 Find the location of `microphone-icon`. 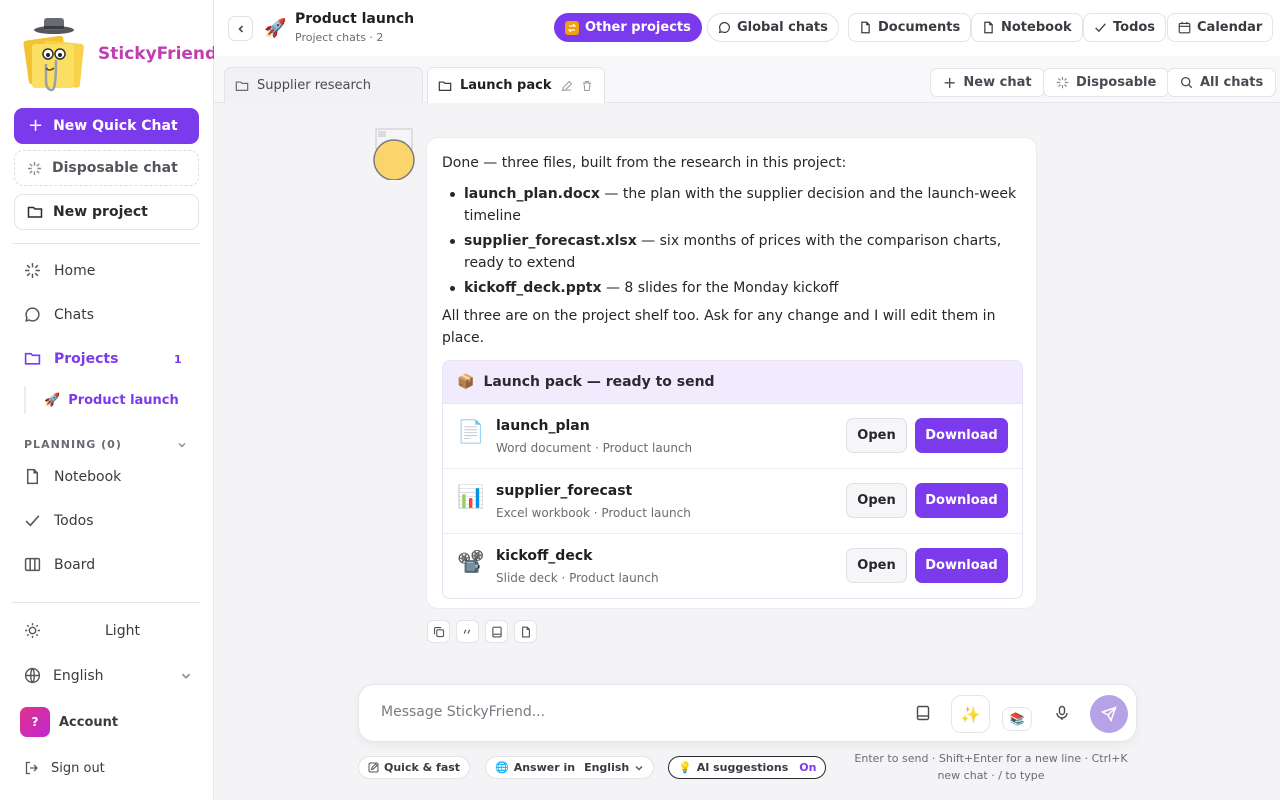

microphone-icon is located at coordinates (1062, 713).